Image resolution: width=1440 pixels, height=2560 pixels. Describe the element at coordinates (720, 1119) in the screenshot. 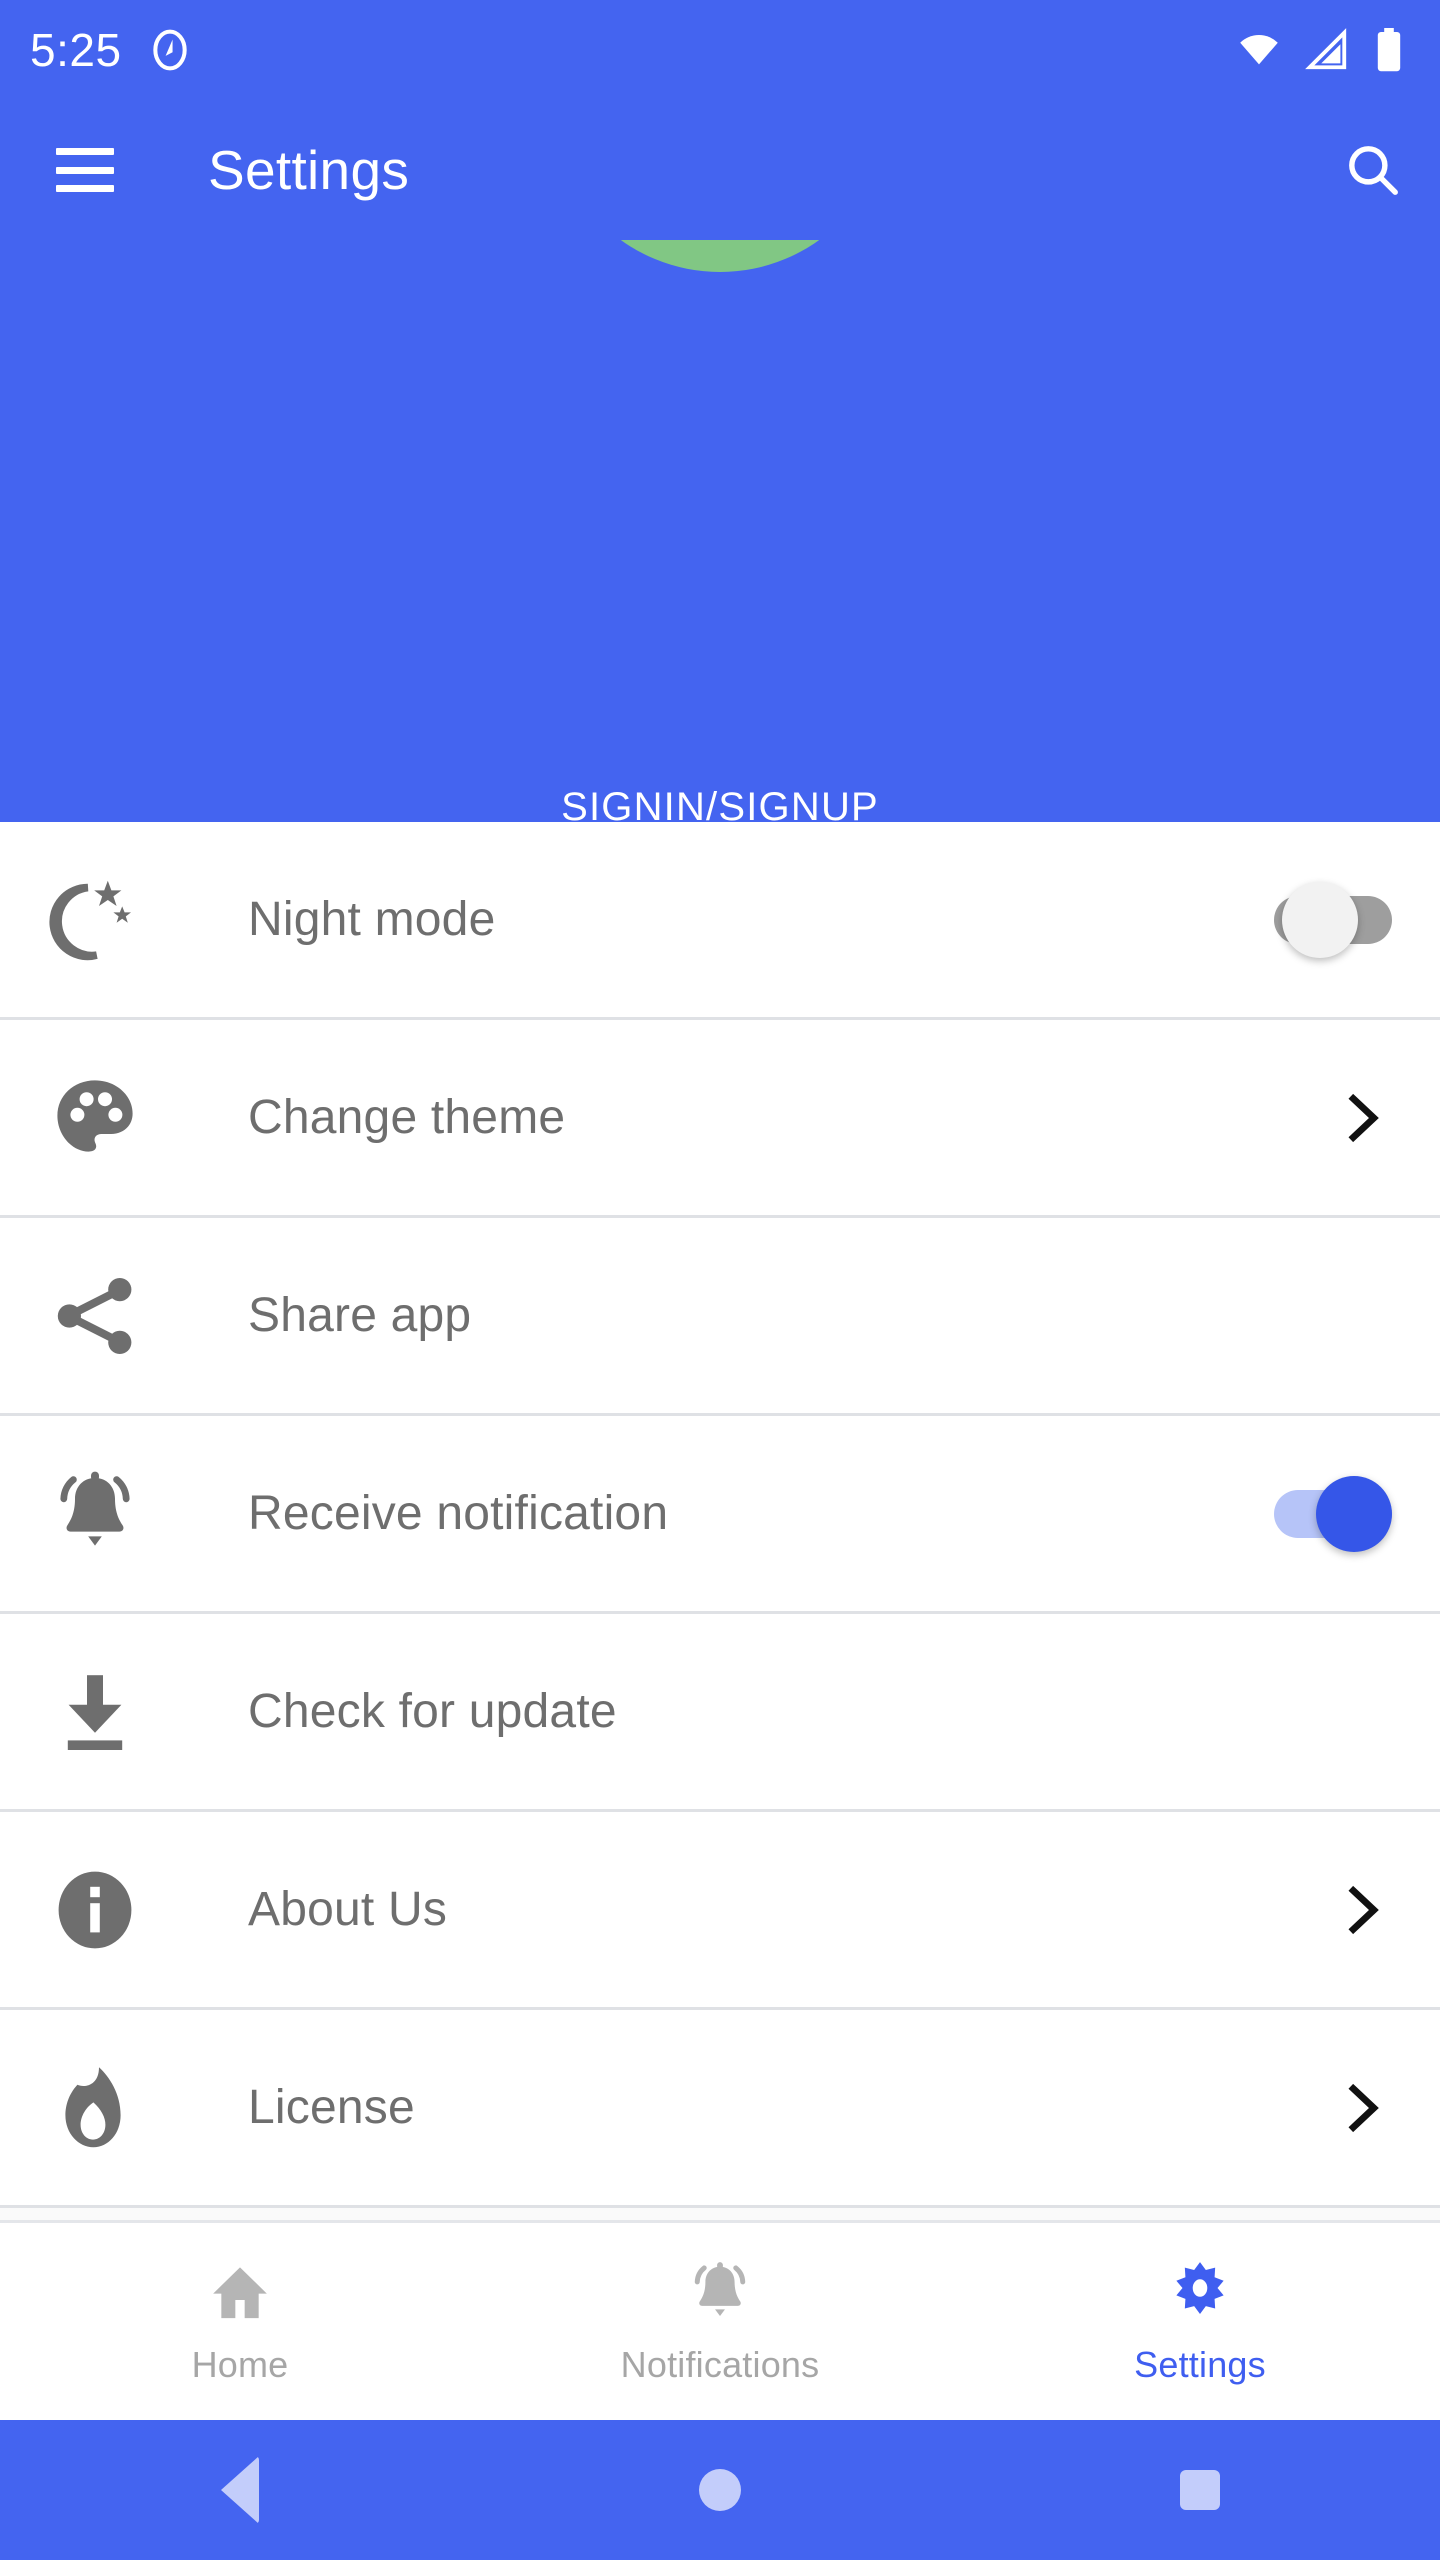

I see `settings-row-change-theme: Change theme` at that location.